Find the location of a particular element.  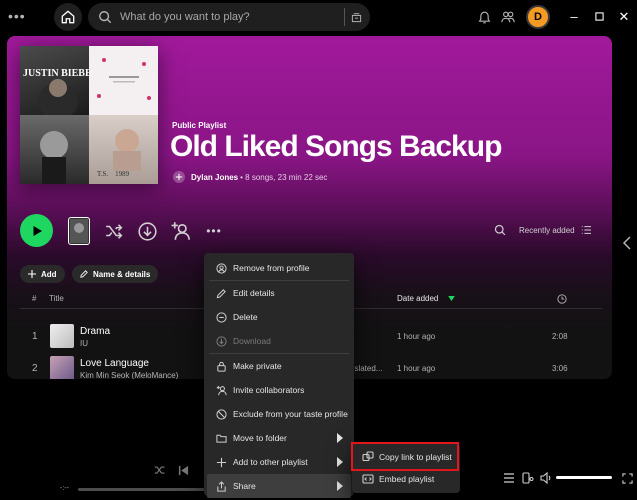

add-label: Add is located at coordinates (49, 274).